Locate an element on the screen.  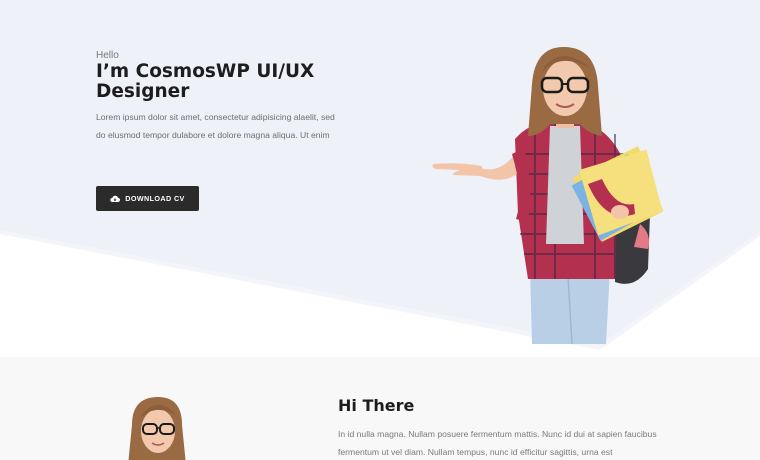
hero-greeting: Hello is located at coordinates (107, 55).